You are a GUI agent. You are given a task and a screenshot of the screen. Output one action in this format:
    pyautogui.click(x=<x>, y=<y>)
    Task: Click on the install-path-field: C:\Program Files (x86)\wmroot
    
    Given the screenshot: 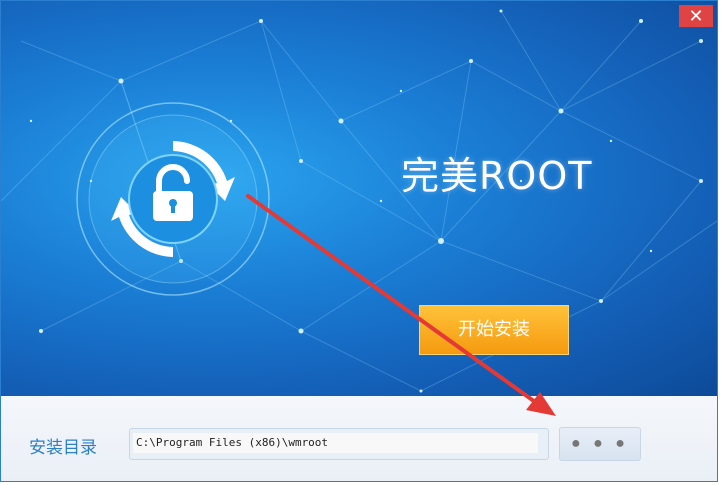 What is the action you would take?
    pyautogui.click(x=339, y=444)
    